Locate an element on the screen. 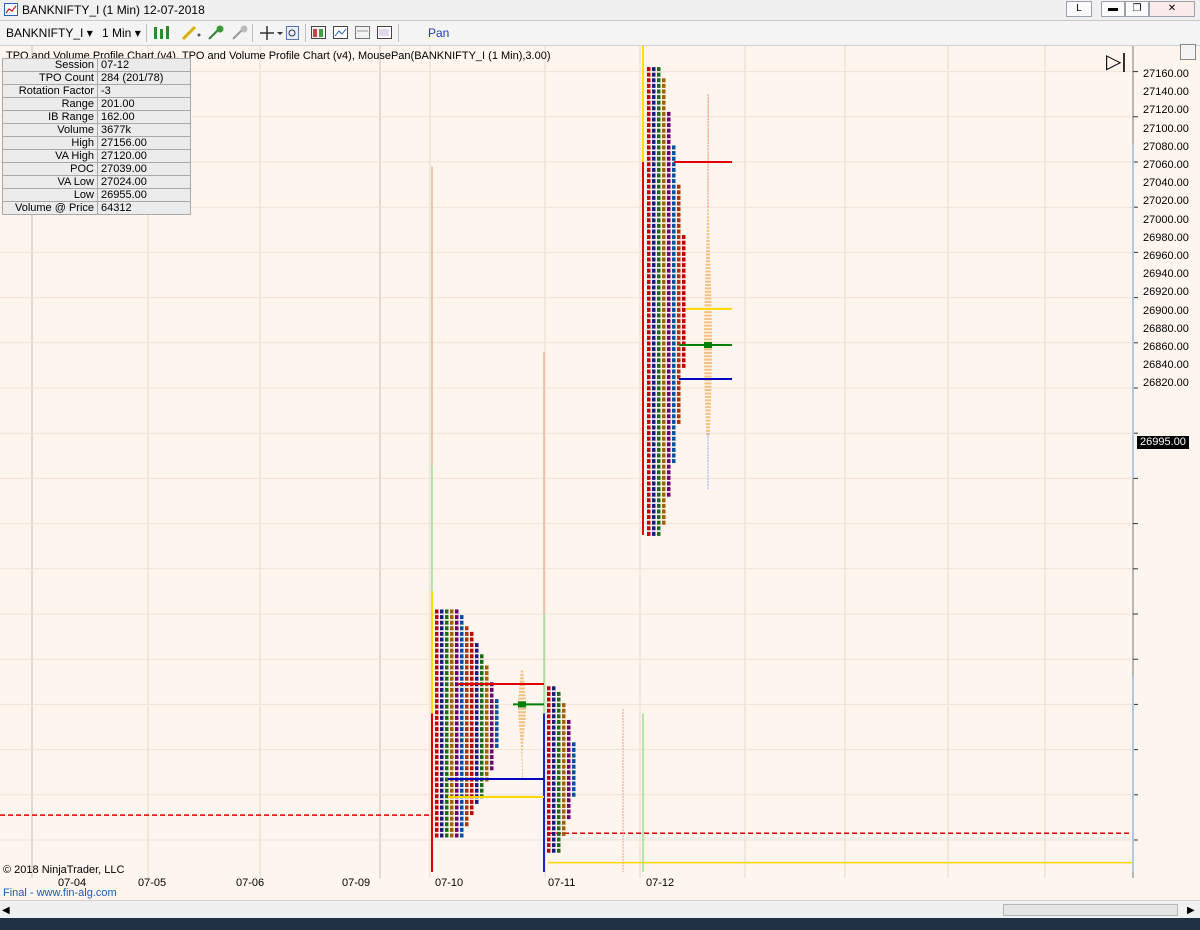 This screenshot has height=930, width=1200. crosshair-icon is located at coordinates (271, 33).